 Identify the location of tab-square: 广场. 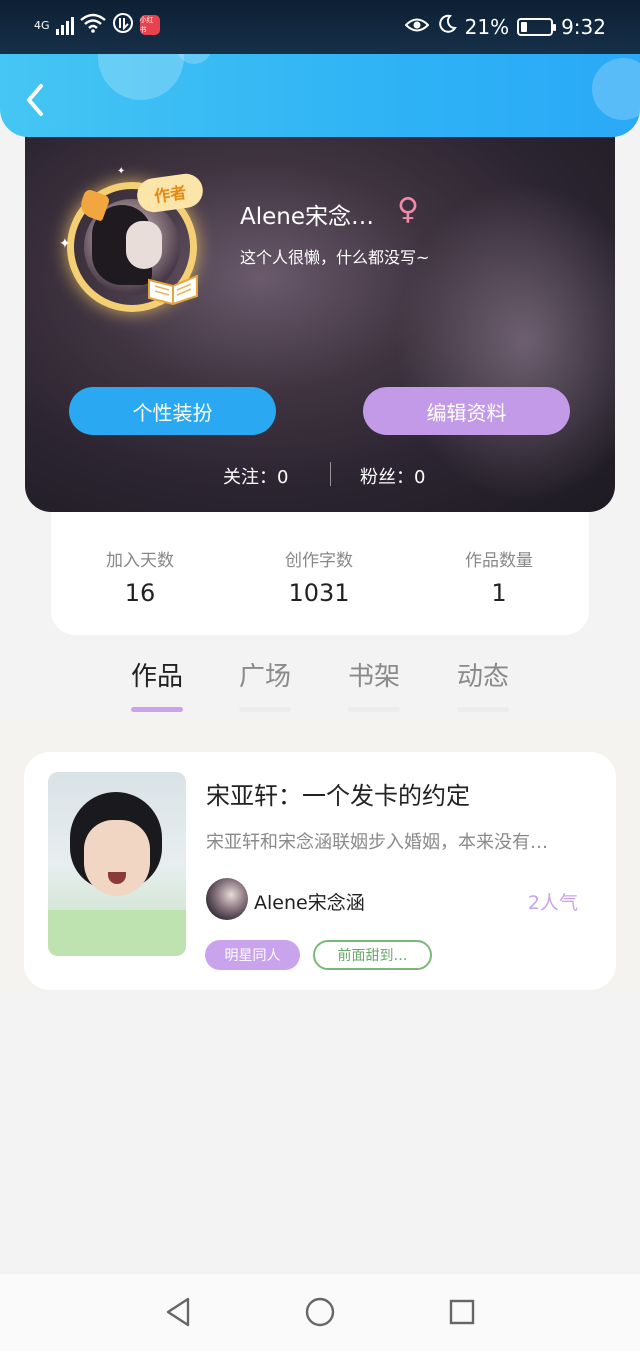
(265, 684).